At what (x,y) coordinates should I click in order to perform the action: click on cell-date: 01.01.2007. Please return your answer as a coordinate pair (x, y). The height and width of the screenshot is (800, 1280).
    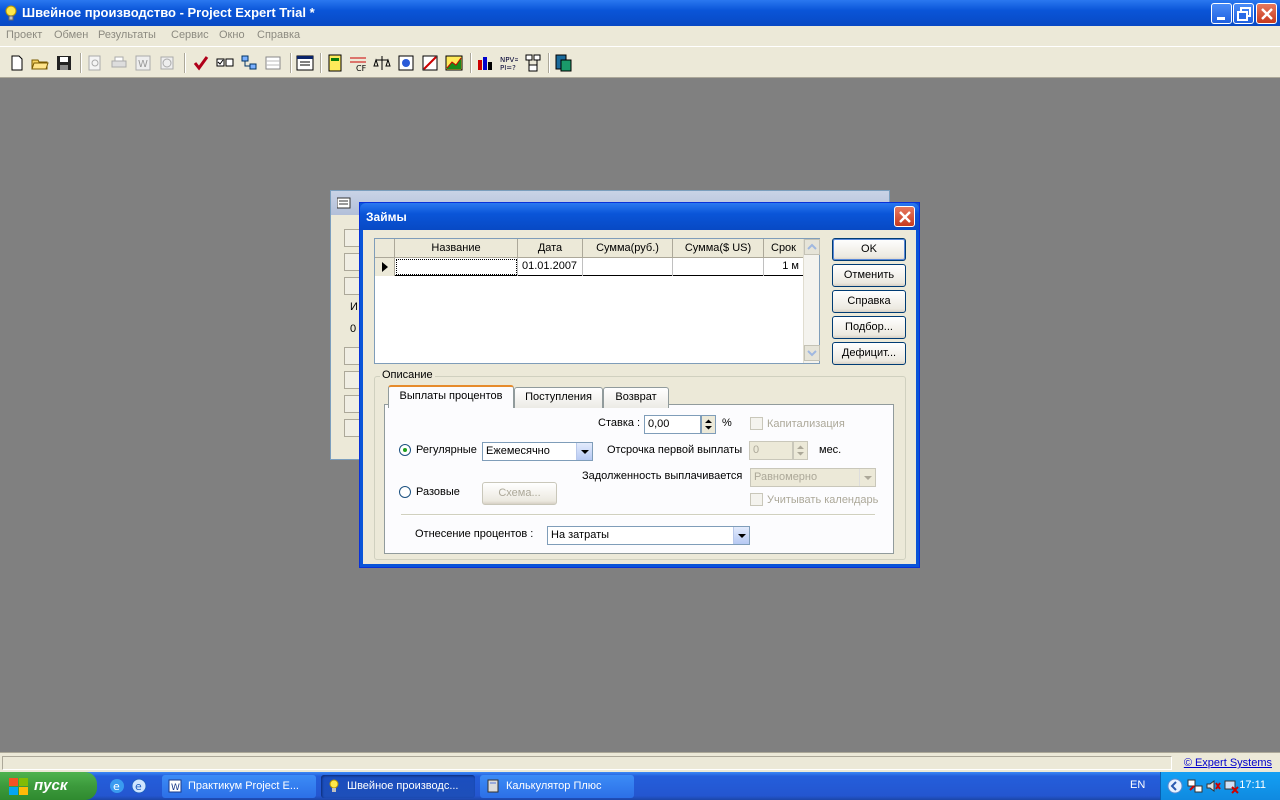
    Looking at the image, I should click on (550, 267).